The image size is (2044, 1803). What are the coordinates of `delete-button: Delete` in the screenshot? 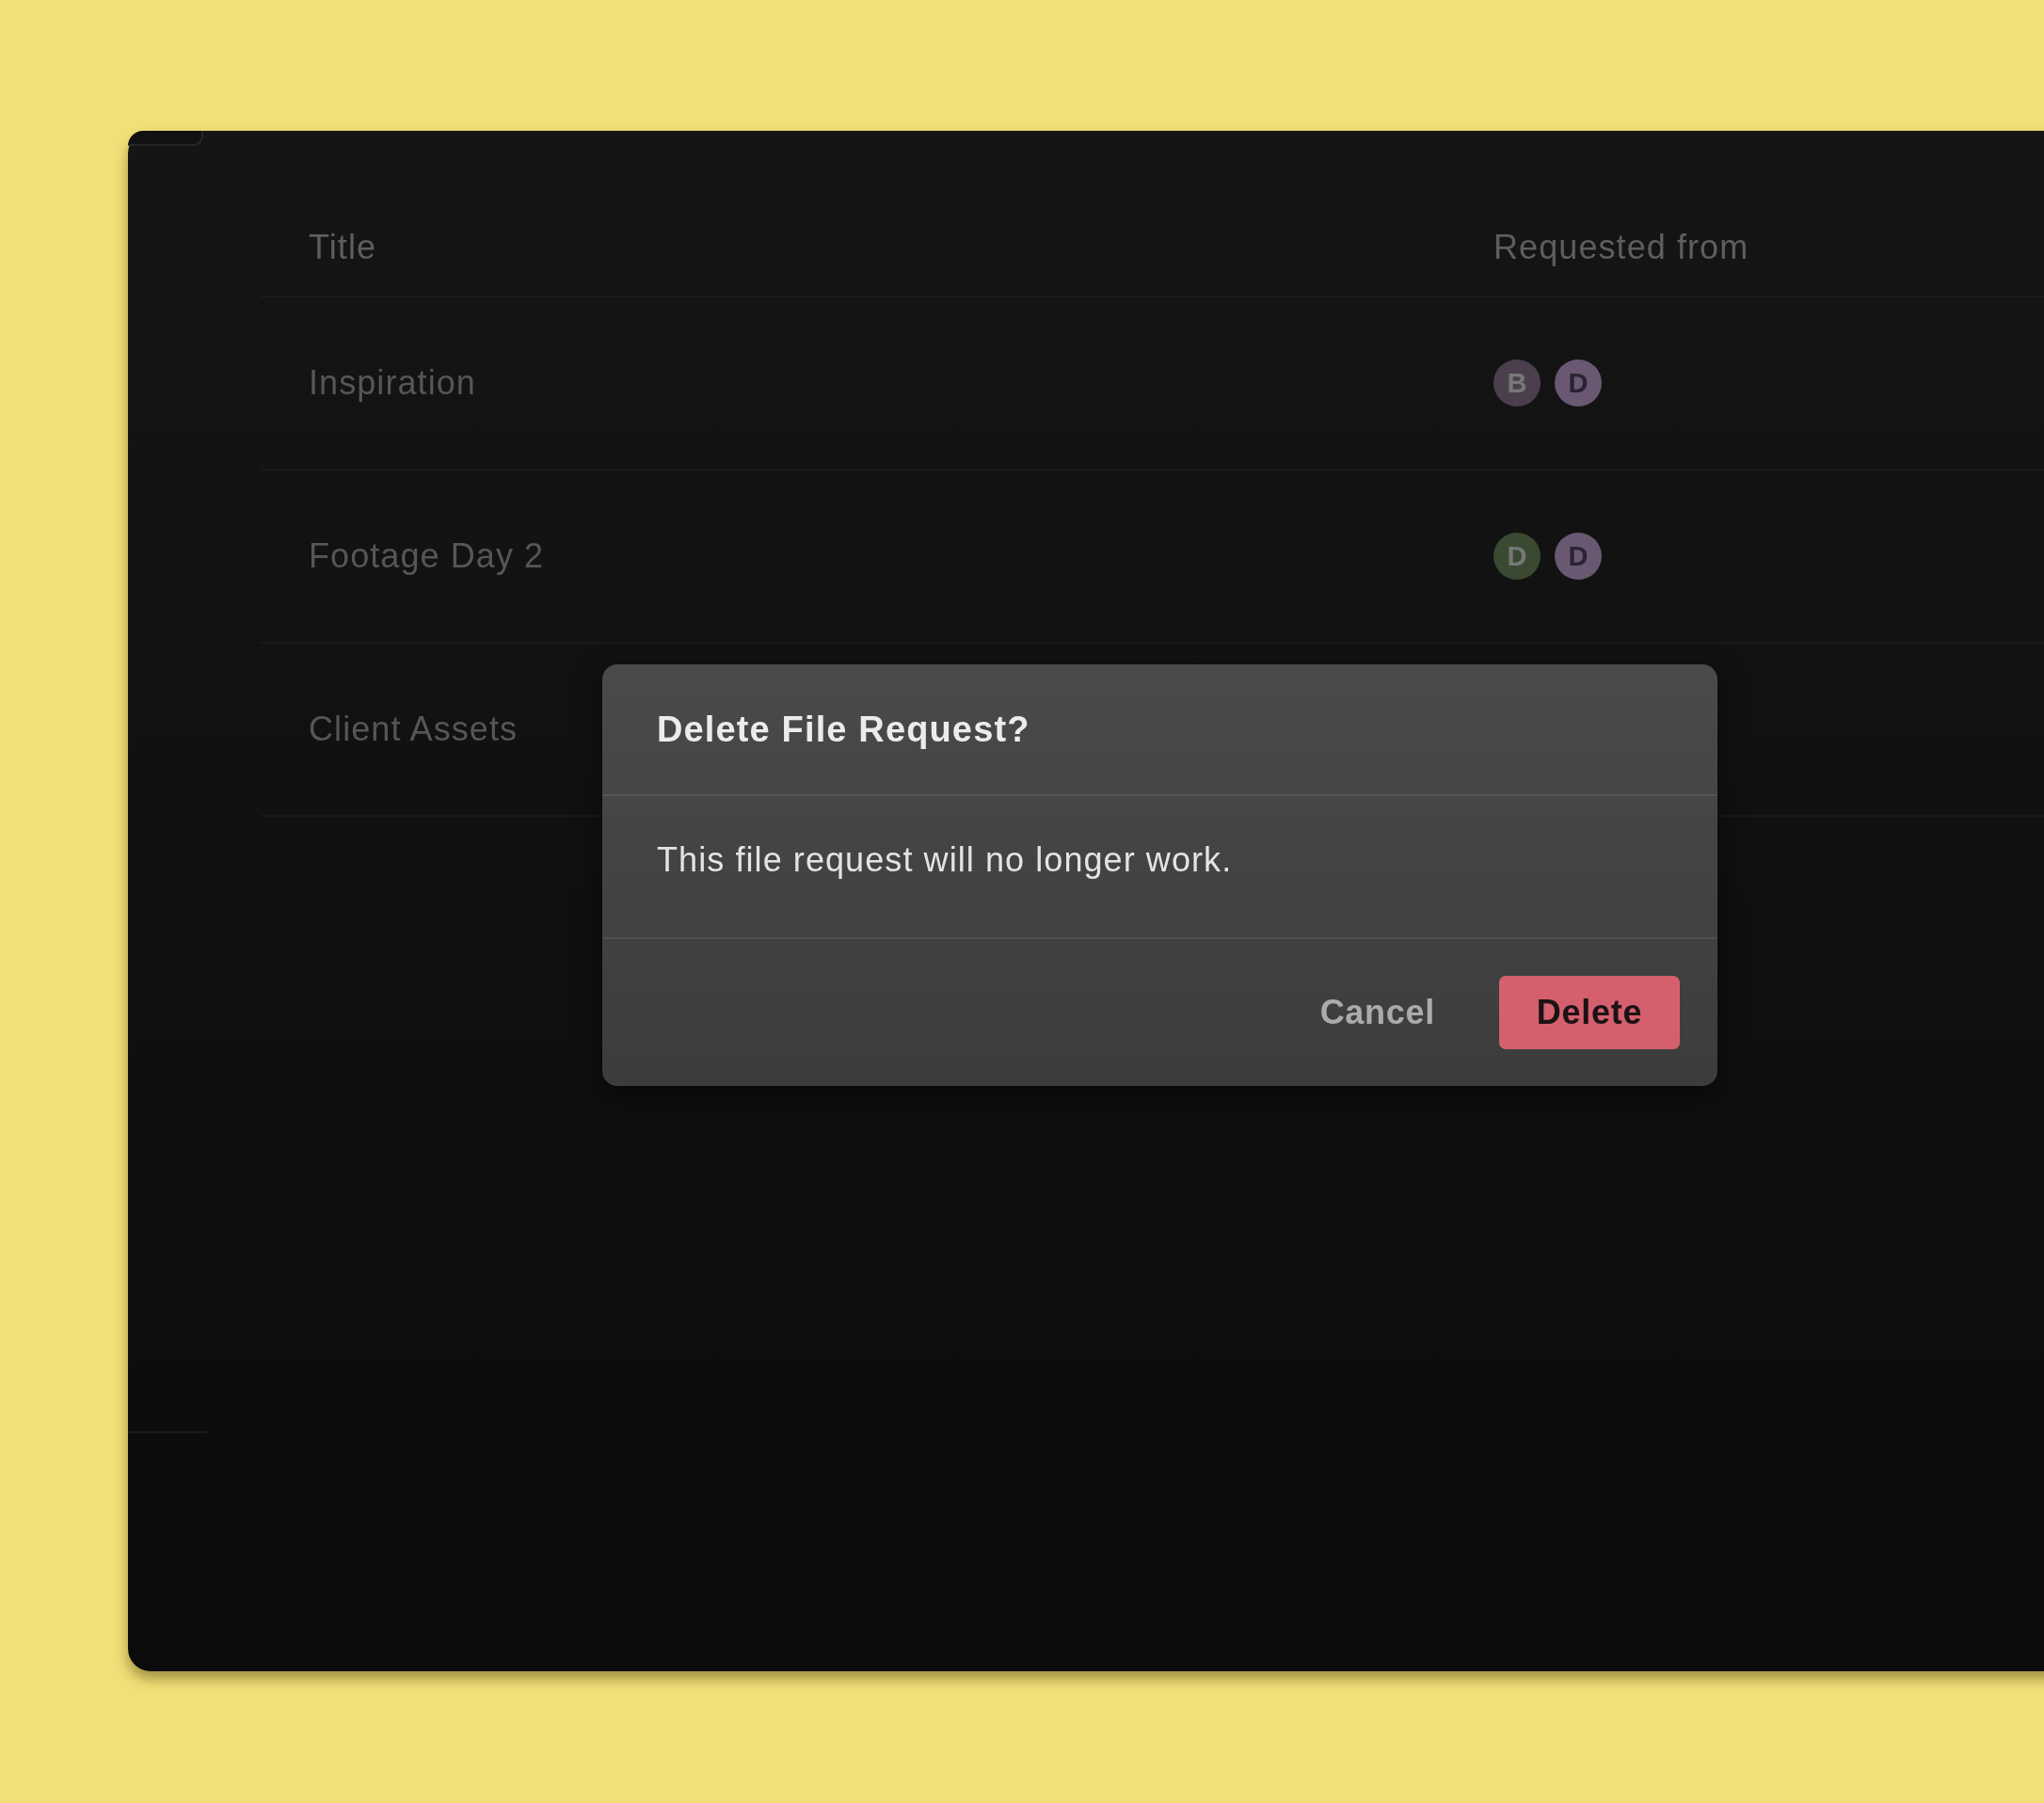 It's located at (1589, 1012).